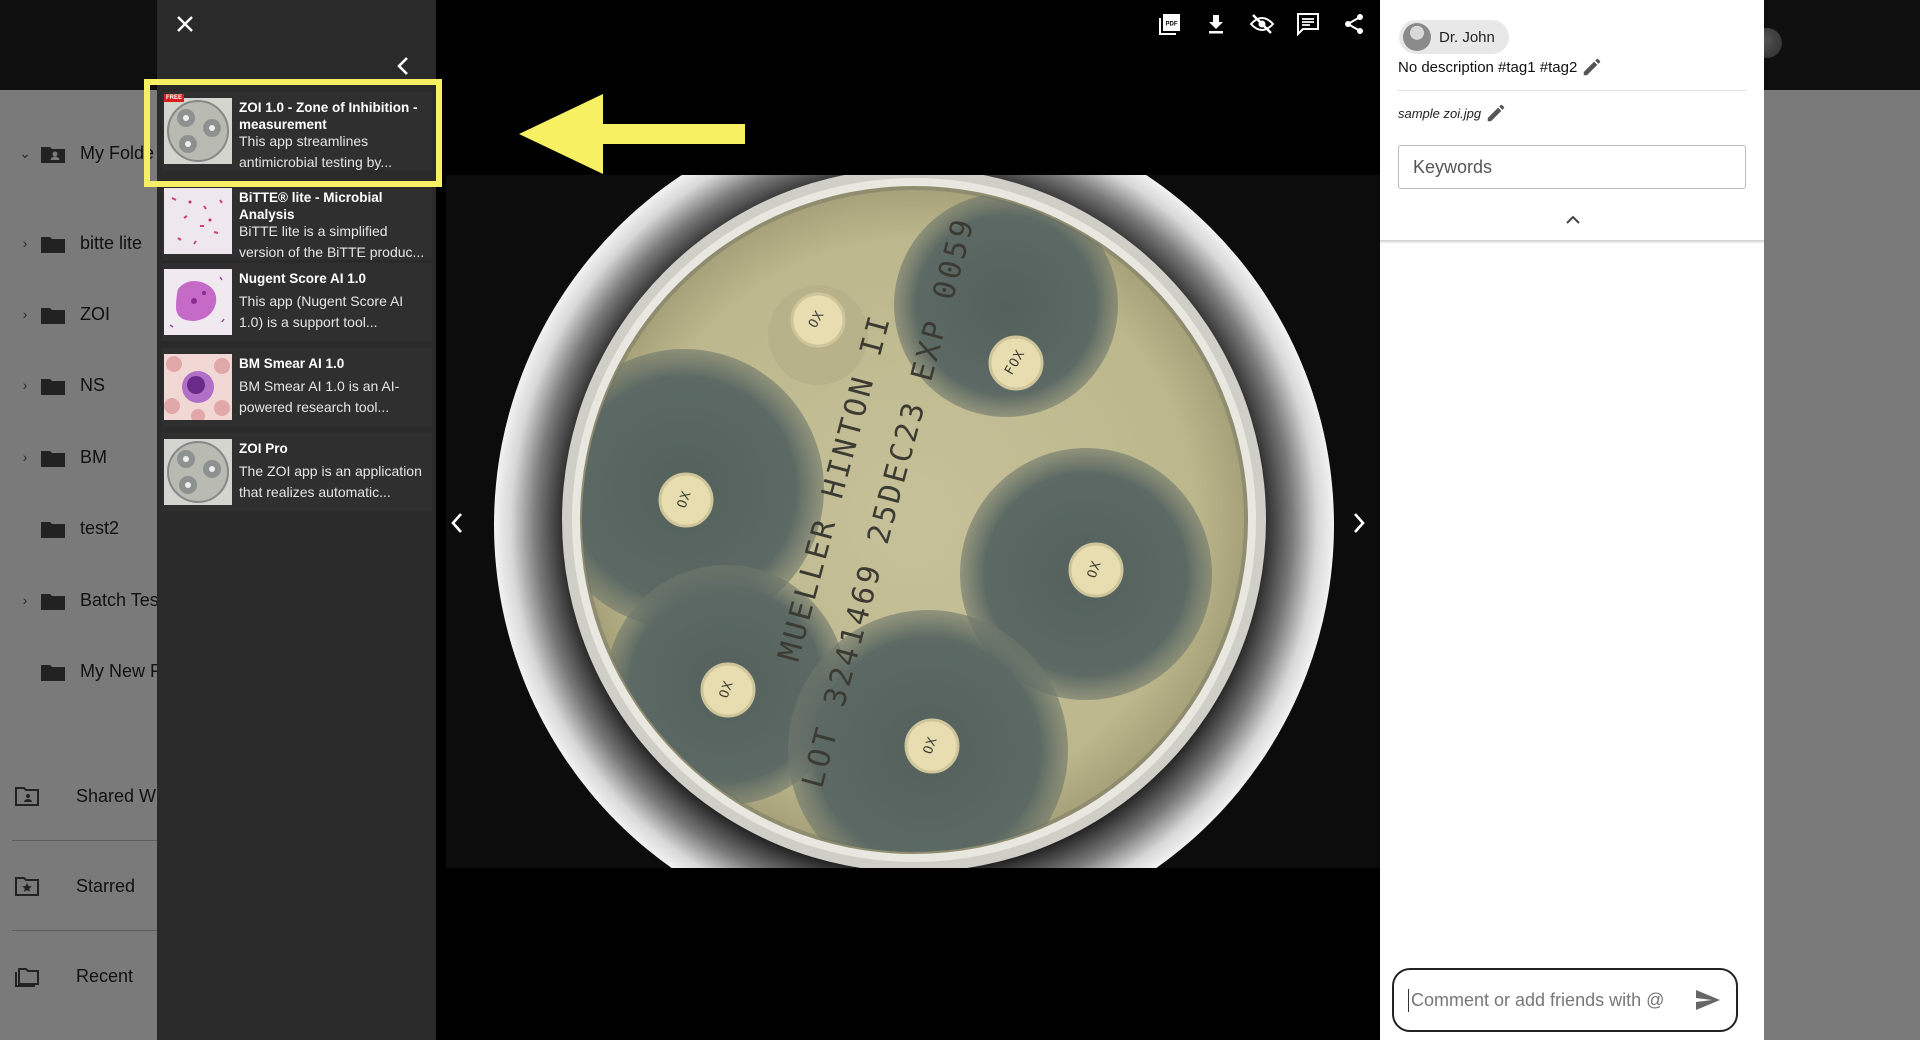  I want to click on visibility-off-icon, so click(1262, 24).